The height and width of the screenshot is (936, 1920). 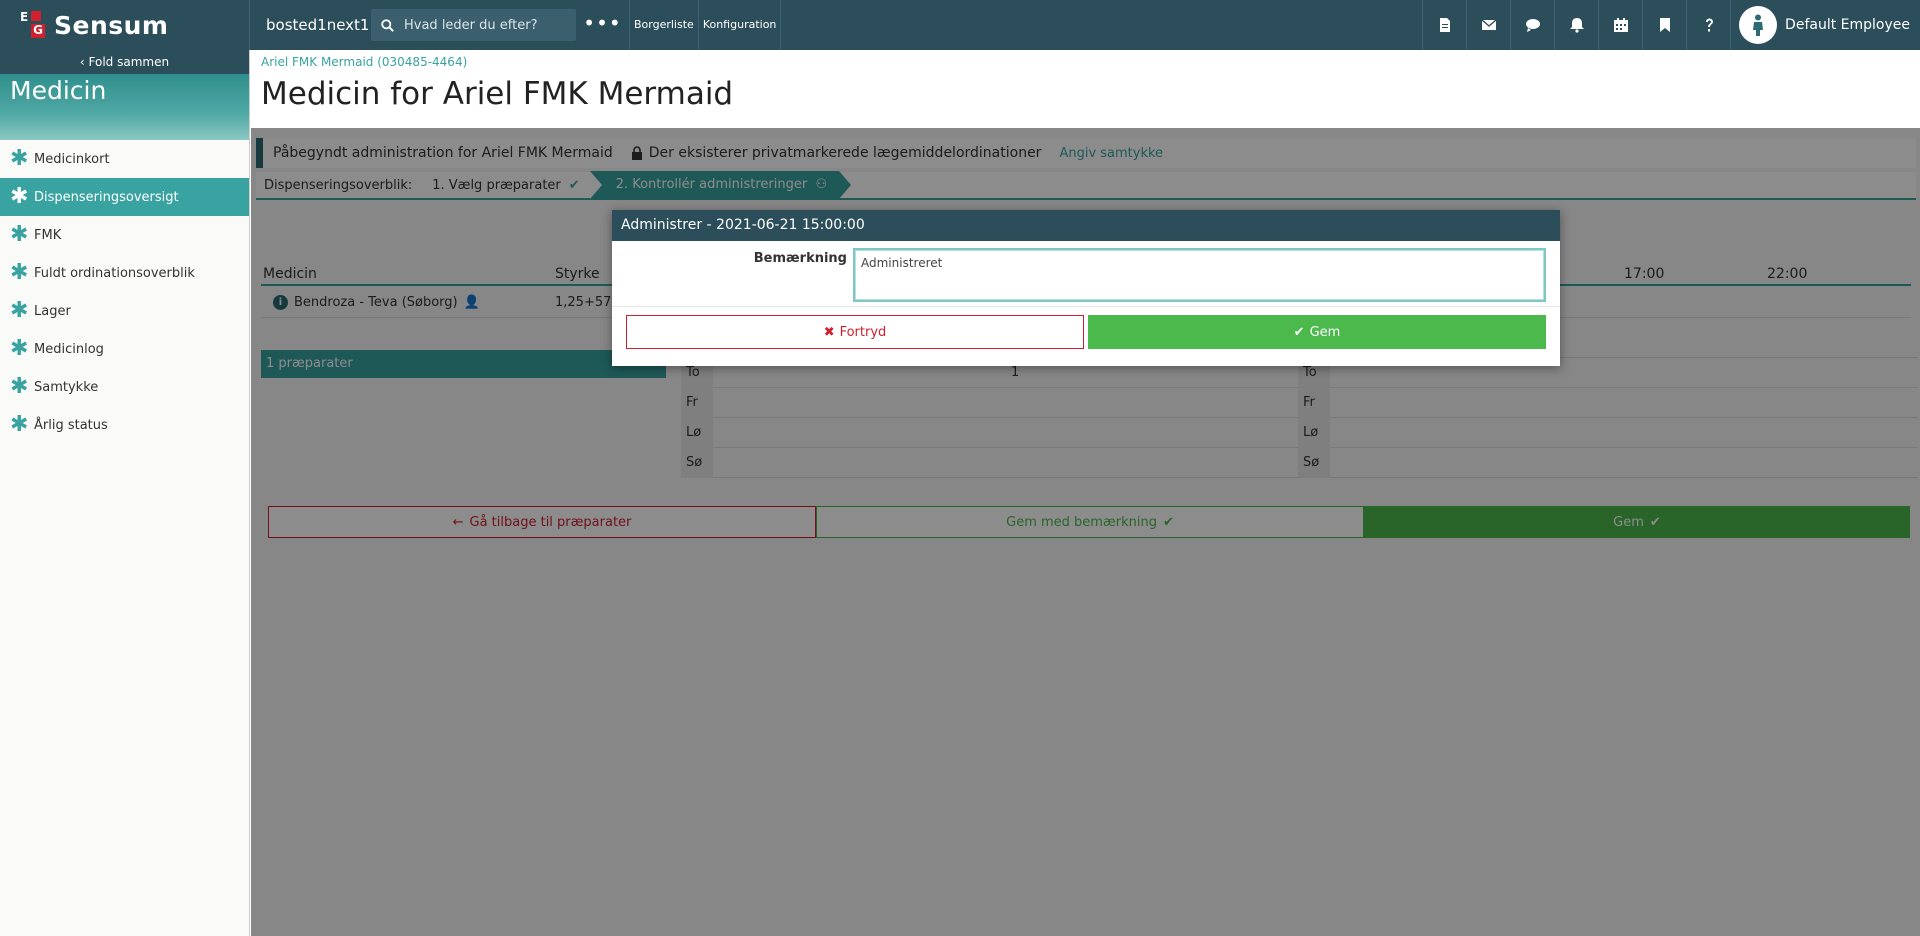 I want to click on eg-logo-icon: EG, so click(x=33, y=25).